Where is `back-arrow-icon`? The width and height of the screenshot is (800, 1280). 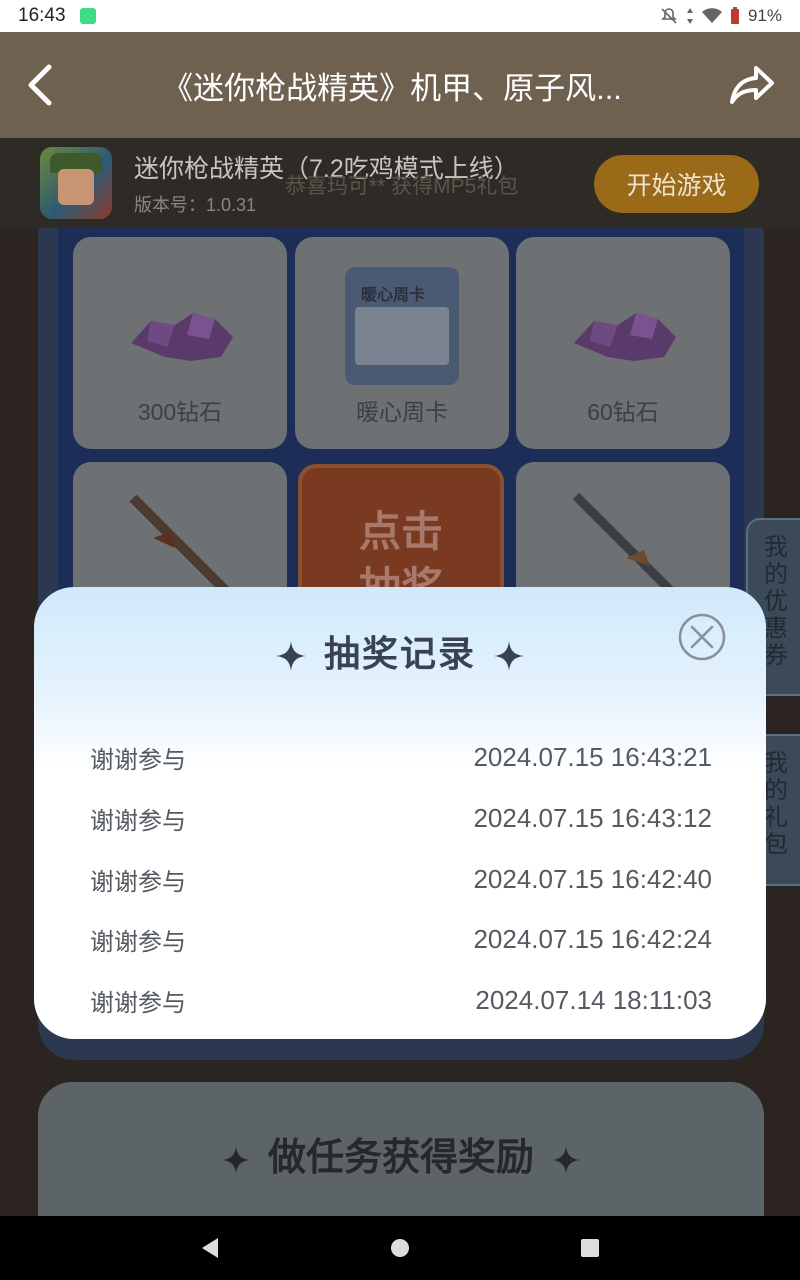 back-arrow-icon is located at coordinates (40, 85).